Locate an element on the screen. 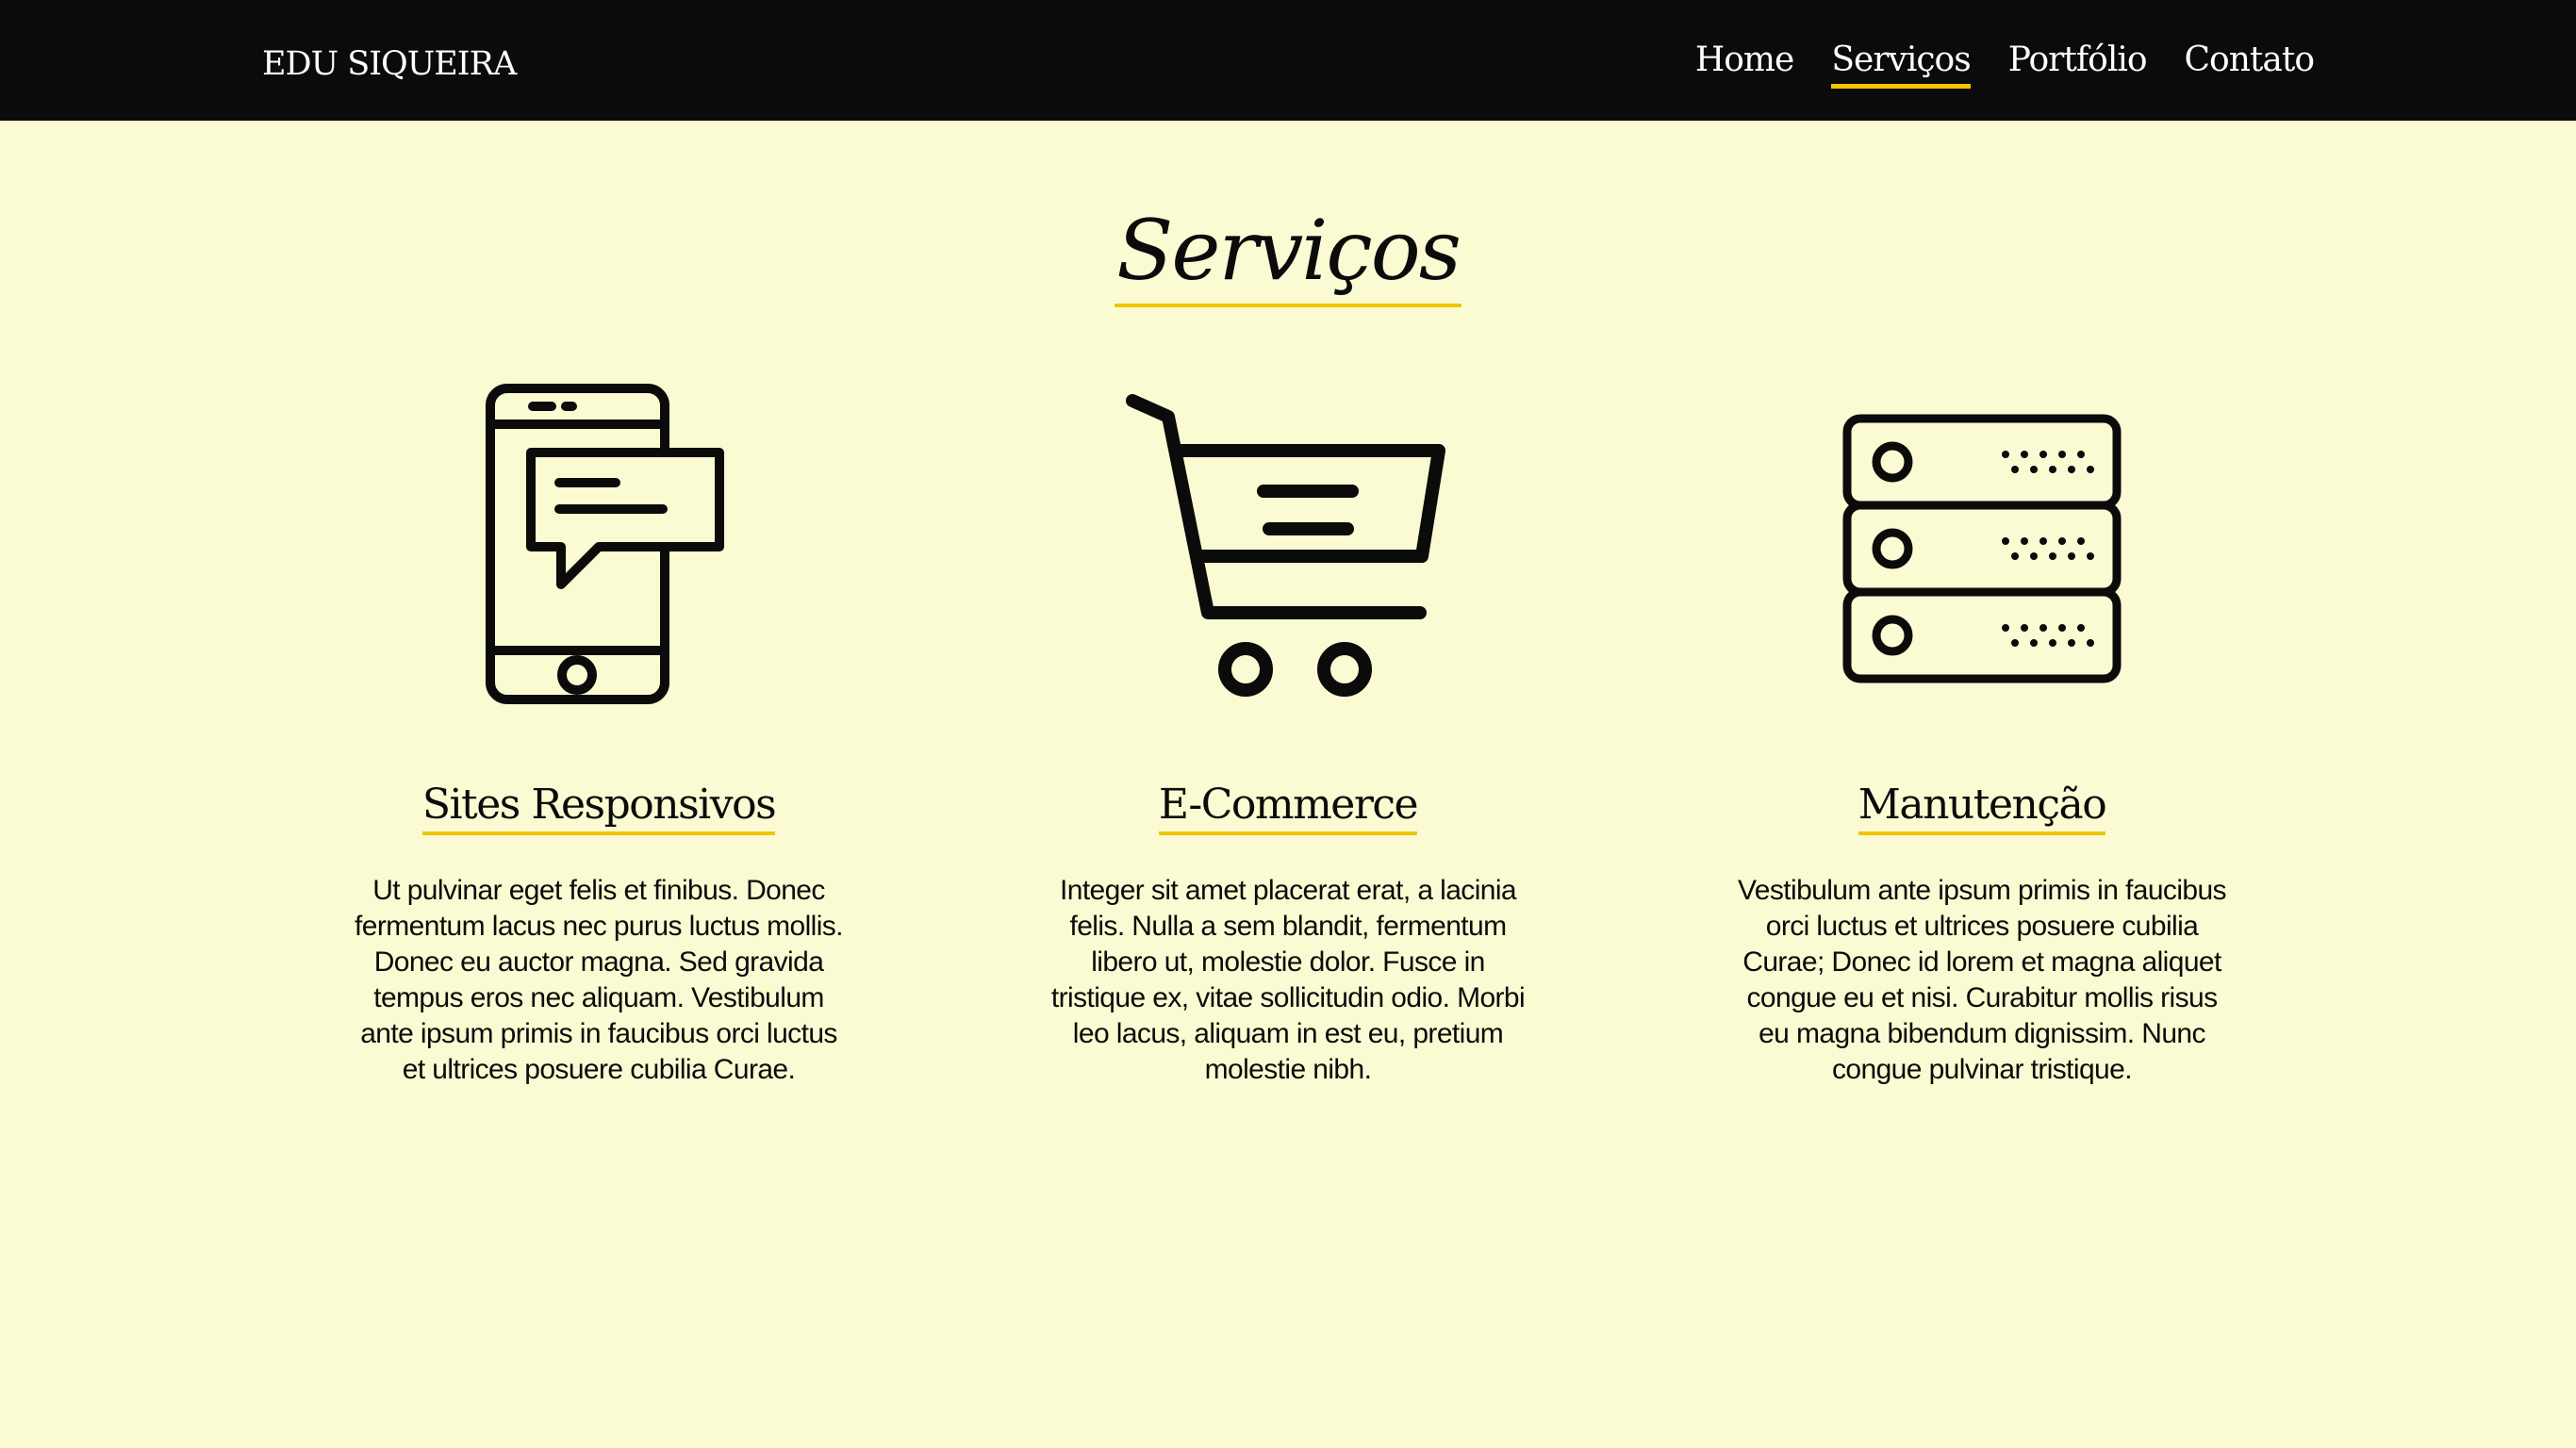 The image size is (2576, 1448). brand-logo: EDU SIQUEIRA is located at coordinates (389, 64).